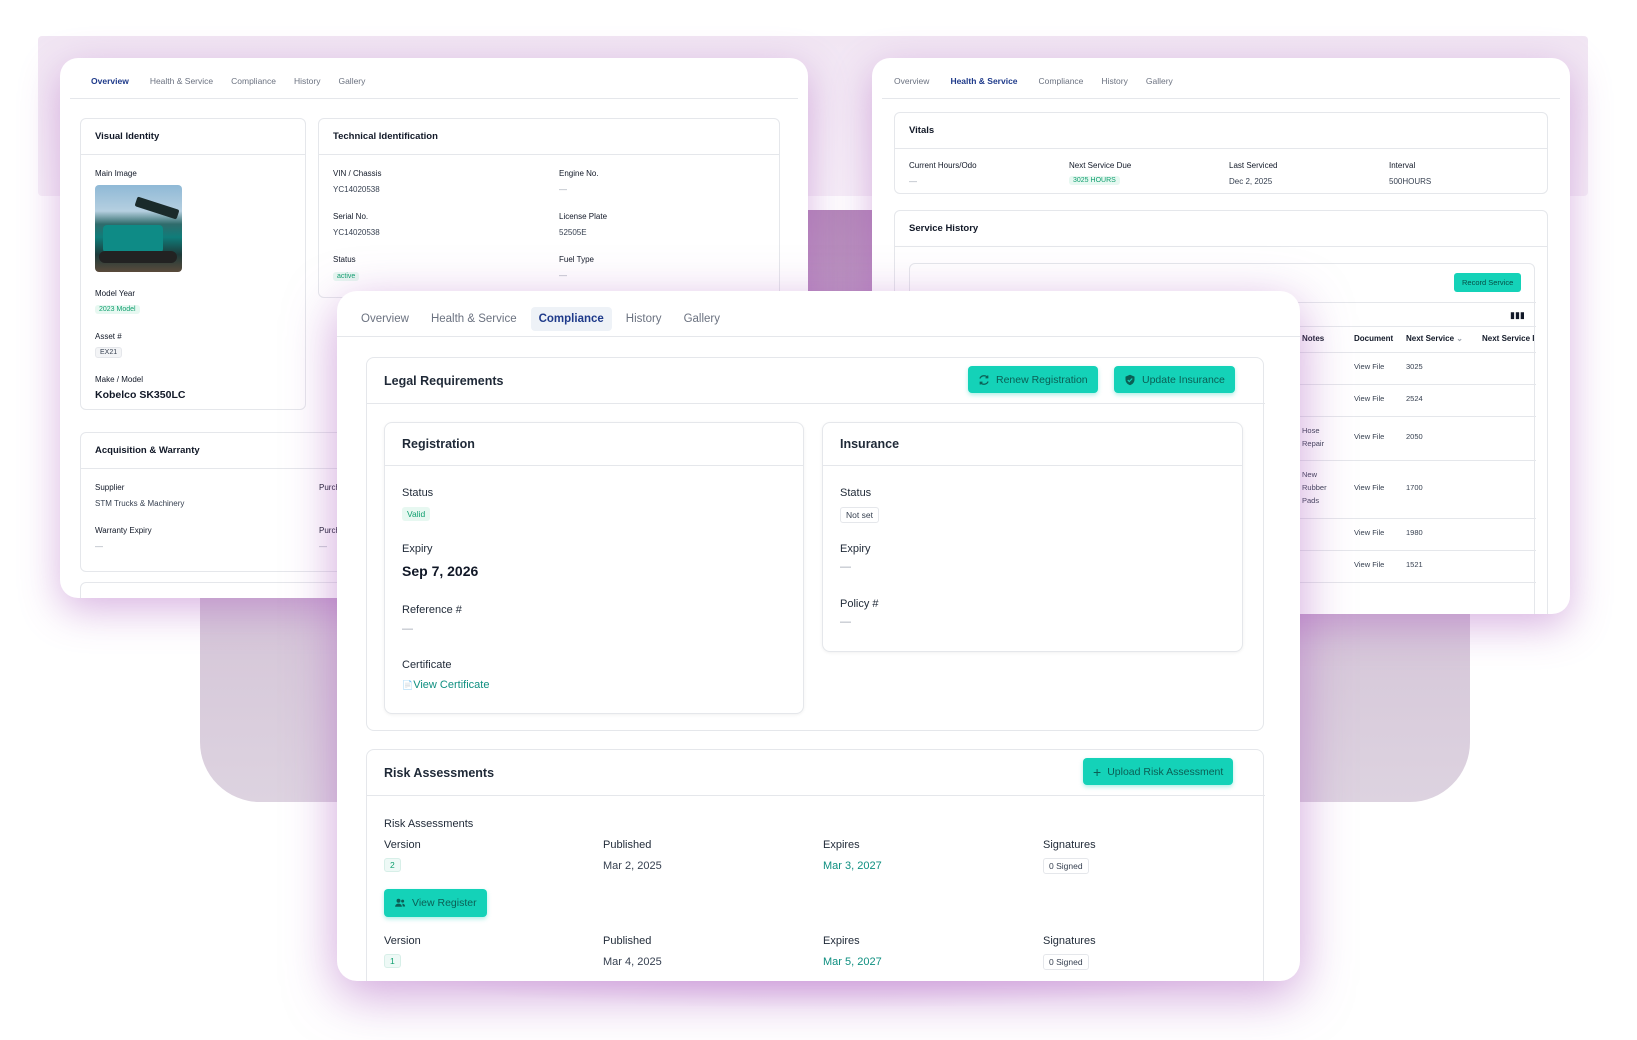 This screenshot has width=1637, height=1040. Describe the element at coordinates (1517, 315) in the screenshot. I see `columns-icon: ▮▮▮` at that location.